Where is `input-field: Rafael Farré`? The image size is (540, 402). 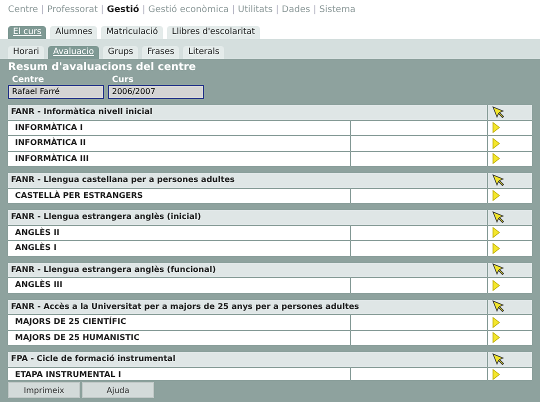 input-field: Rafael Farré is located at coordinates (56, 92).